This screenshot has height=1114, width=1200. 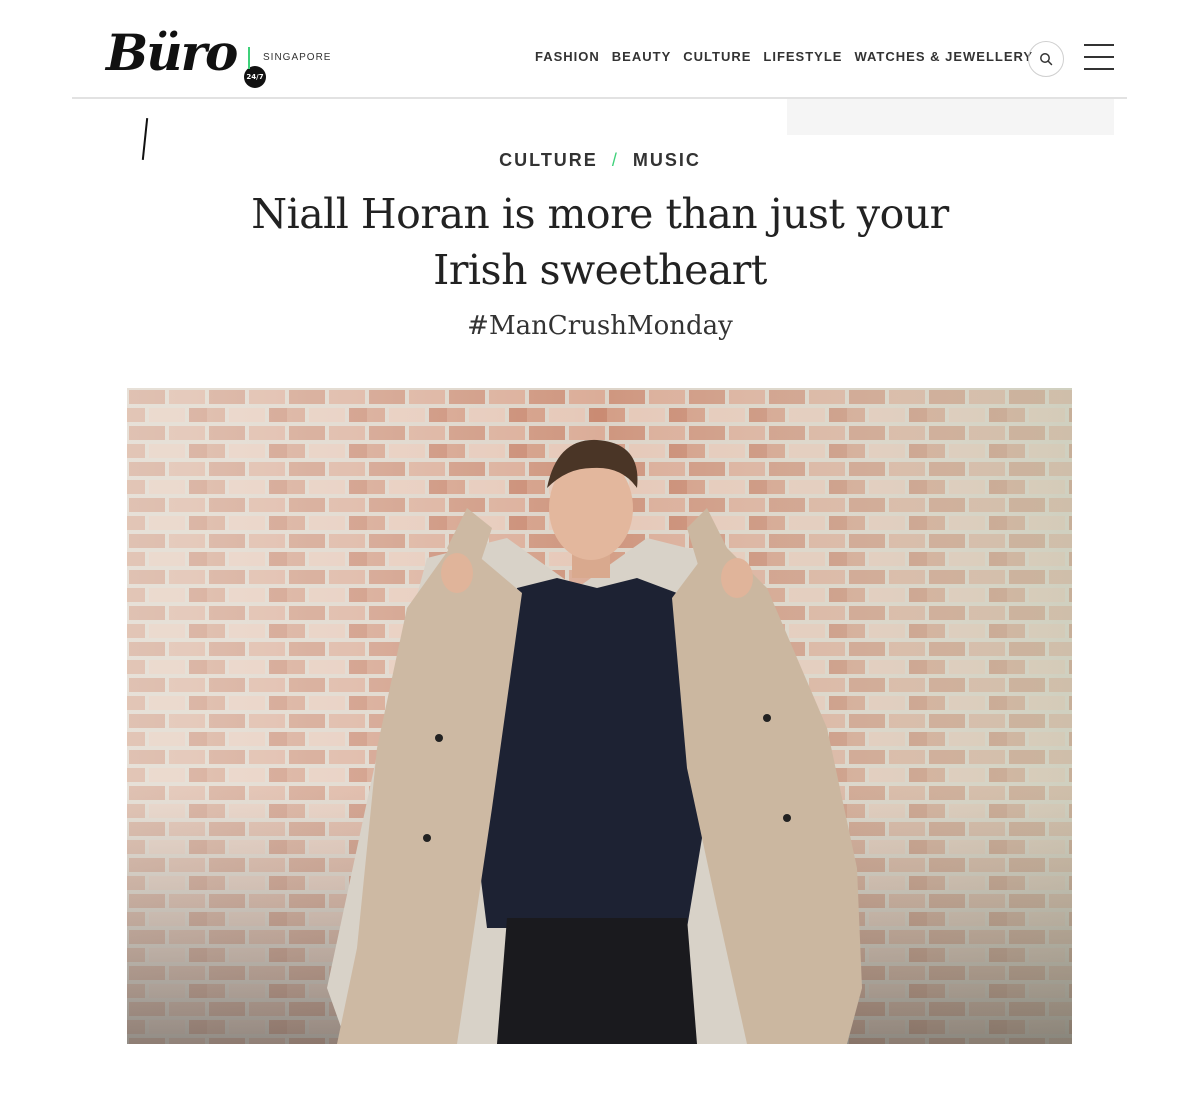 I want to click on ad-slot, so click(x=950, y=117).